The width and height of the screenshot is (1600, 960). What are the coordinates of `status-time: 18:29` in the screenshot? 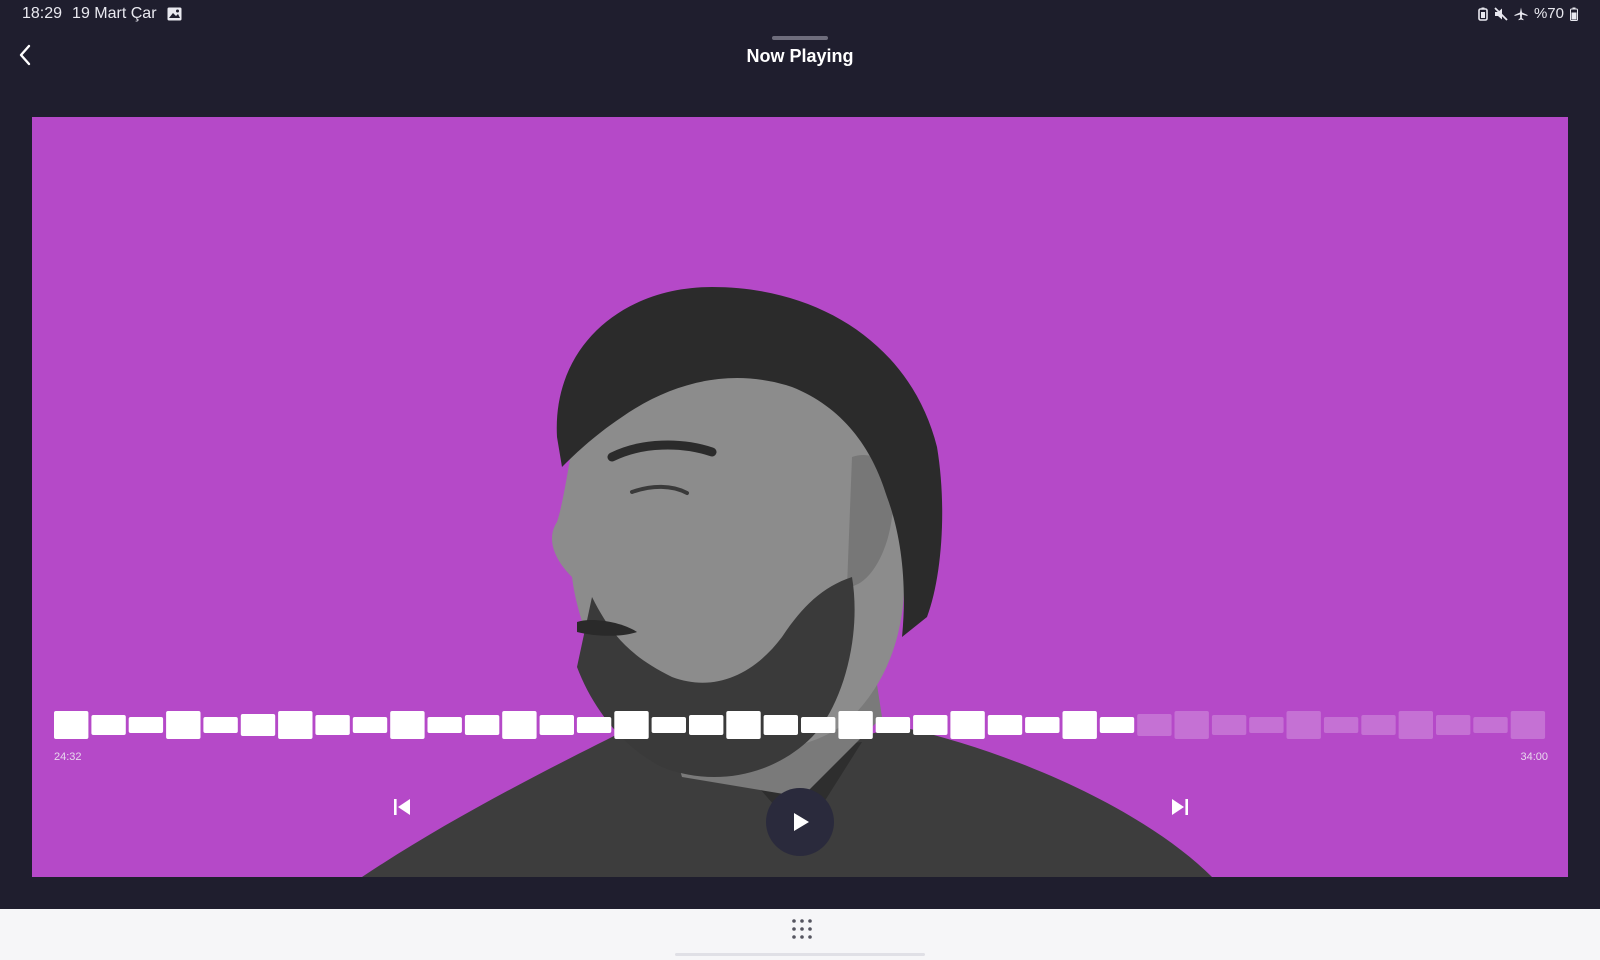 It's located at (42, 13).